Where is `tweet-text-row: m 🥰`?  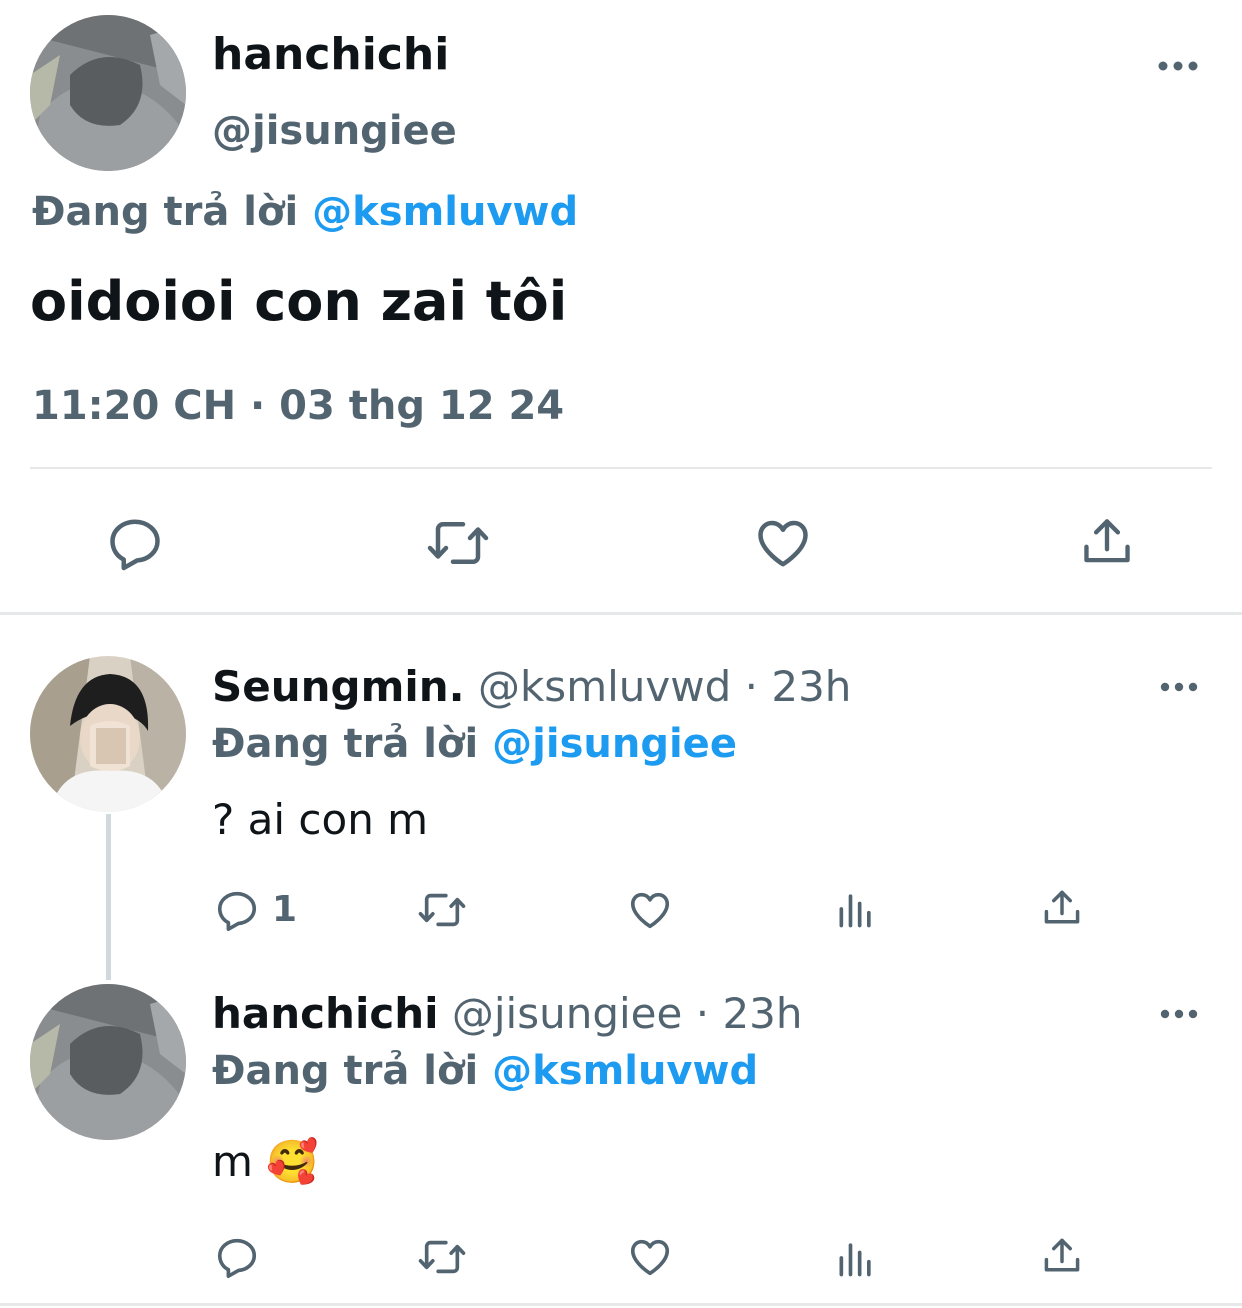 tweet-text-row: m 🥰 is located at coordinates (265, 1162).